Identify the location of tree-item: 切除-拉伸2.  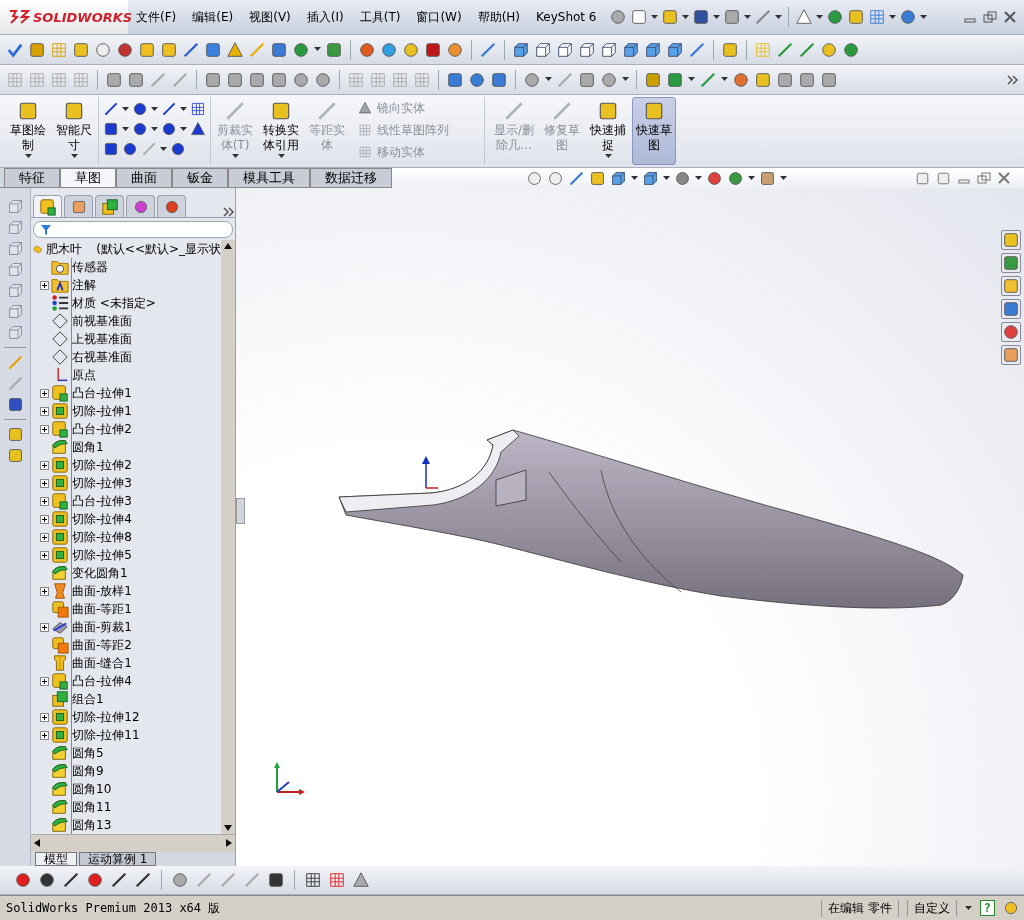
(126, 465).